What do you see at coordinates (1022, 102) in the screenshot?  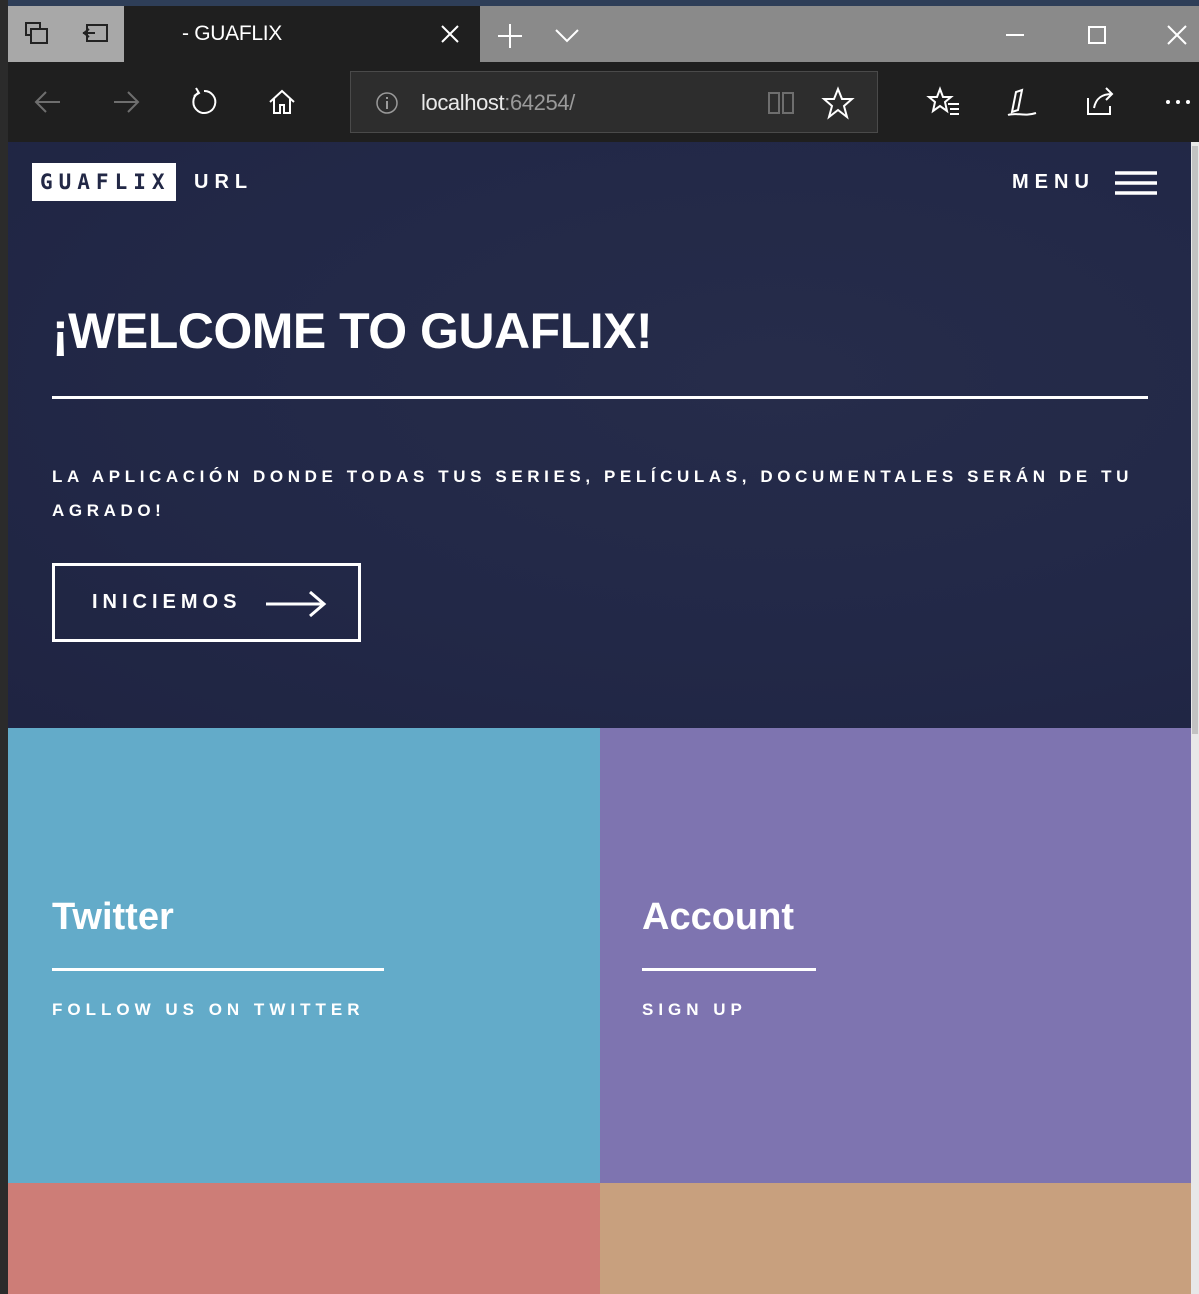 I see `web-notes-icon` at bounding box center [1022, 102].